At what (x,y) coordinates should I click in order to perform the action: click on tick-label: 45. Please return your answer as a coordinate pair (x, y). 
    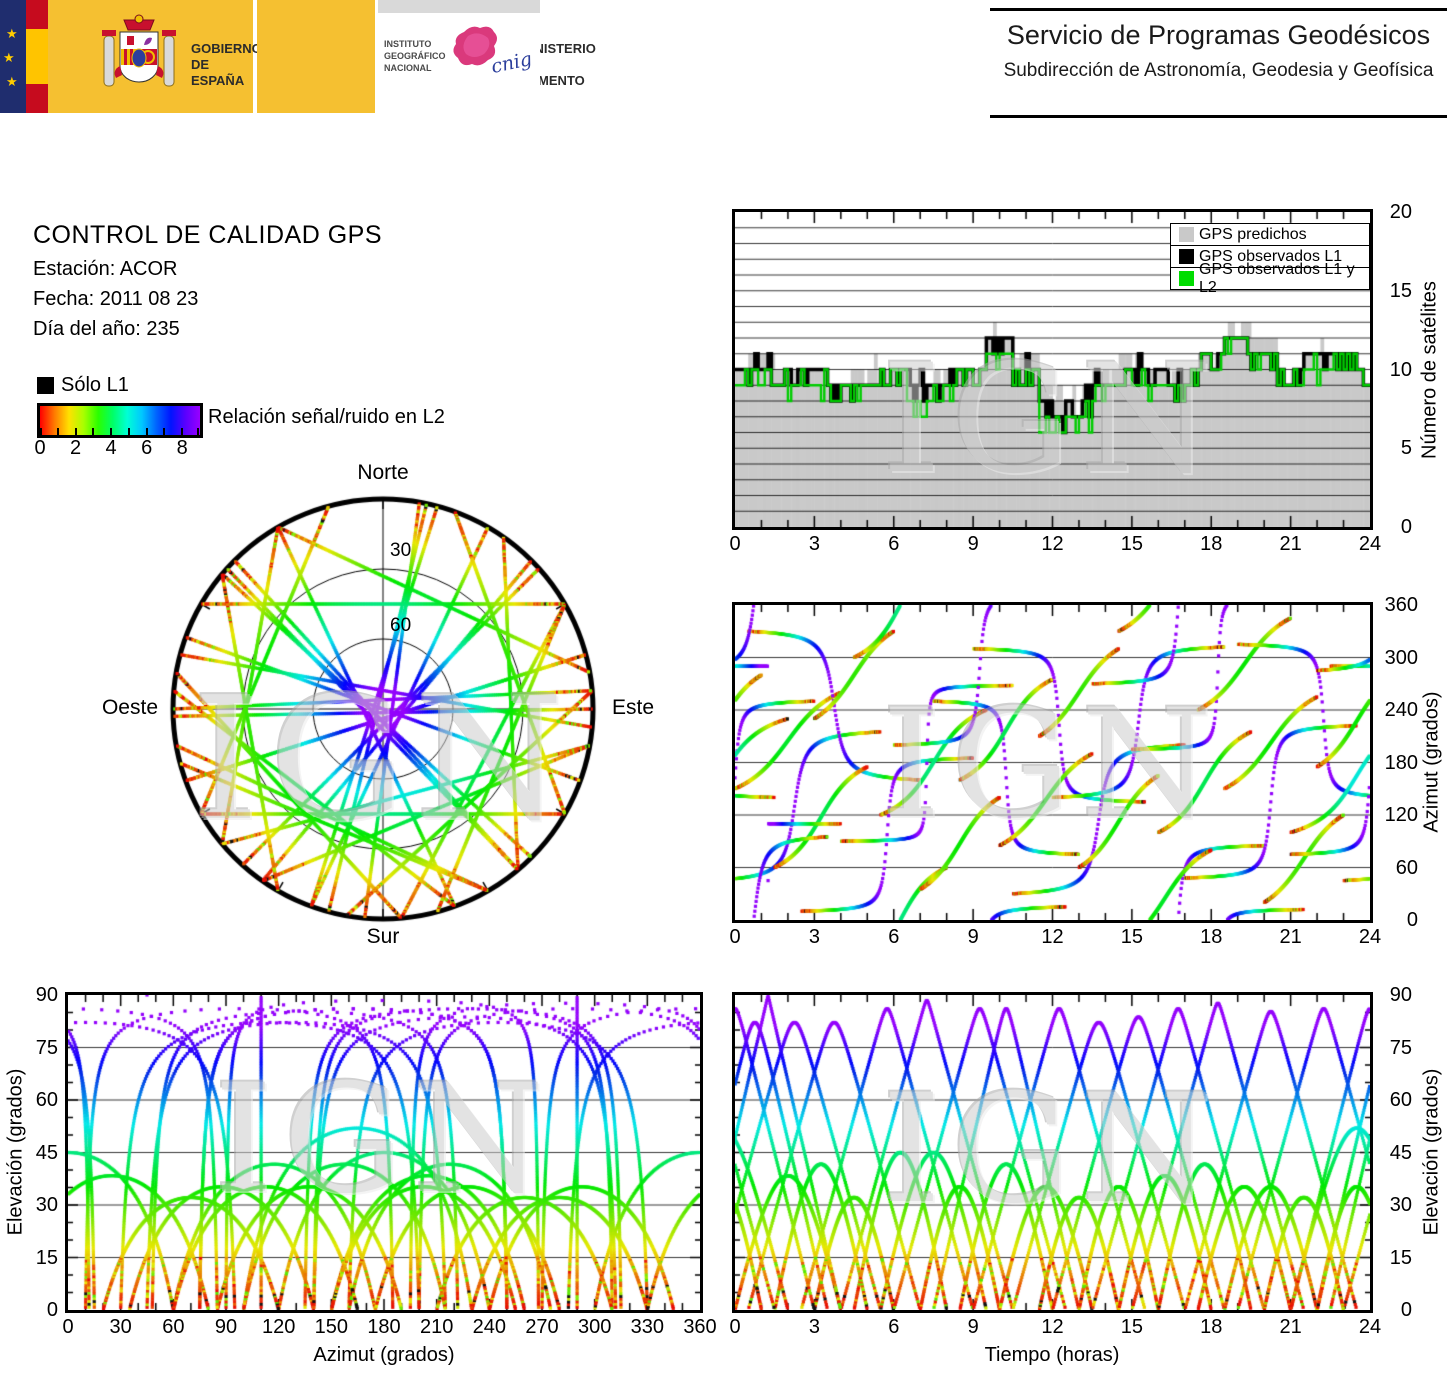
    Looking at the image, I should click on (46, 1152).